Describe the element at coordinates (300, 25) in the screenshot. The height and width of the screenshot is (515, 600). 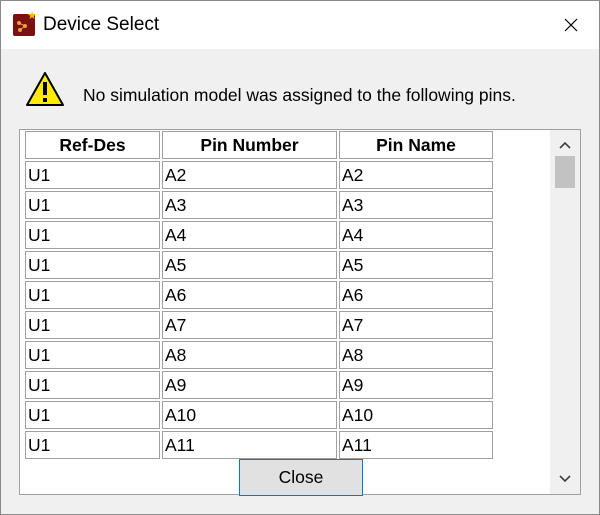
I see `title-bar: ★ Device Select` at that location.